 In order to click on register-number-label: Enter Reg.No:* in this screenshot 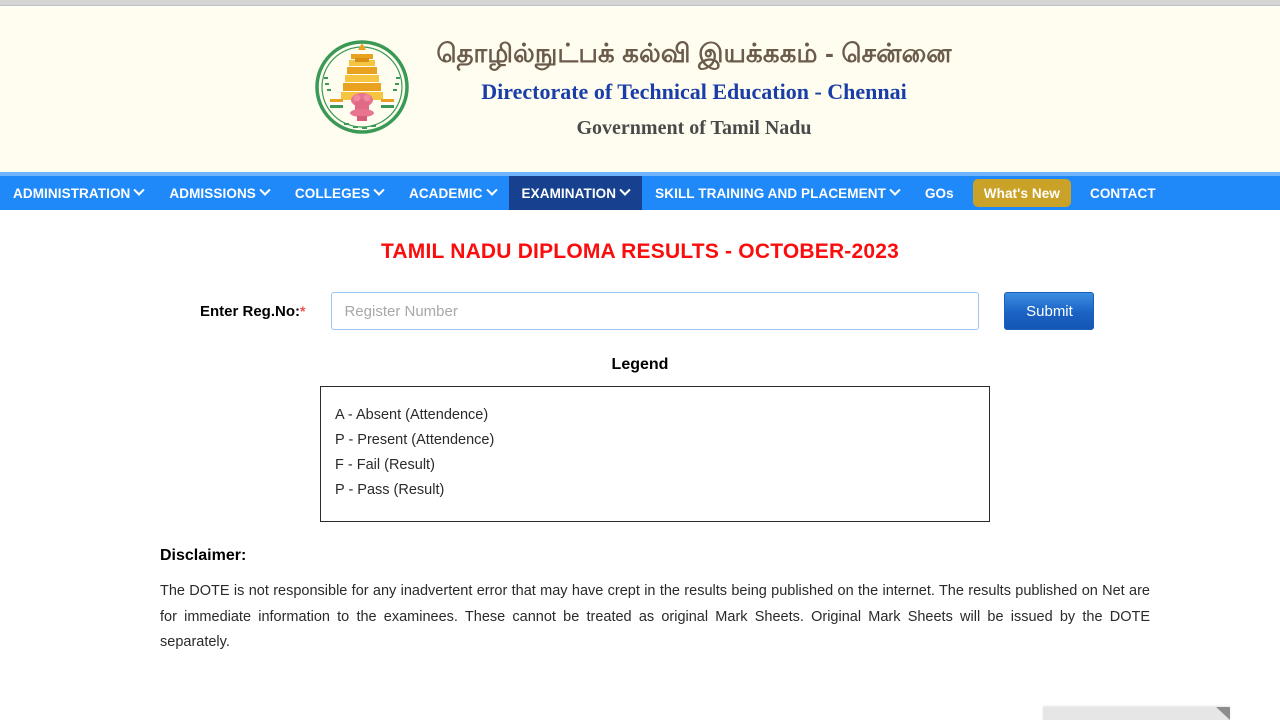, I will do `click(252, 311)`.